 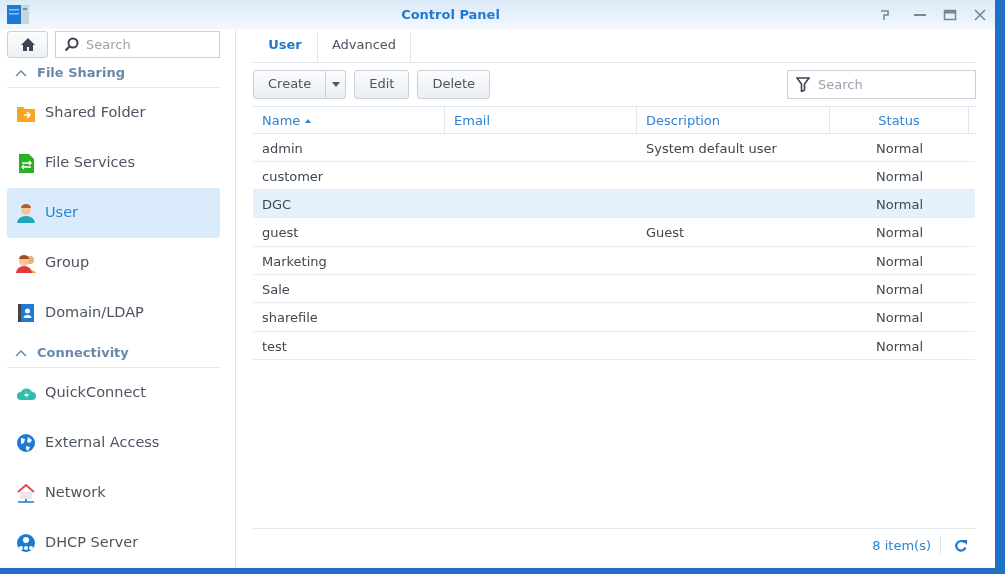 I want to click on dropdown-button, so click(x=336, y=84).